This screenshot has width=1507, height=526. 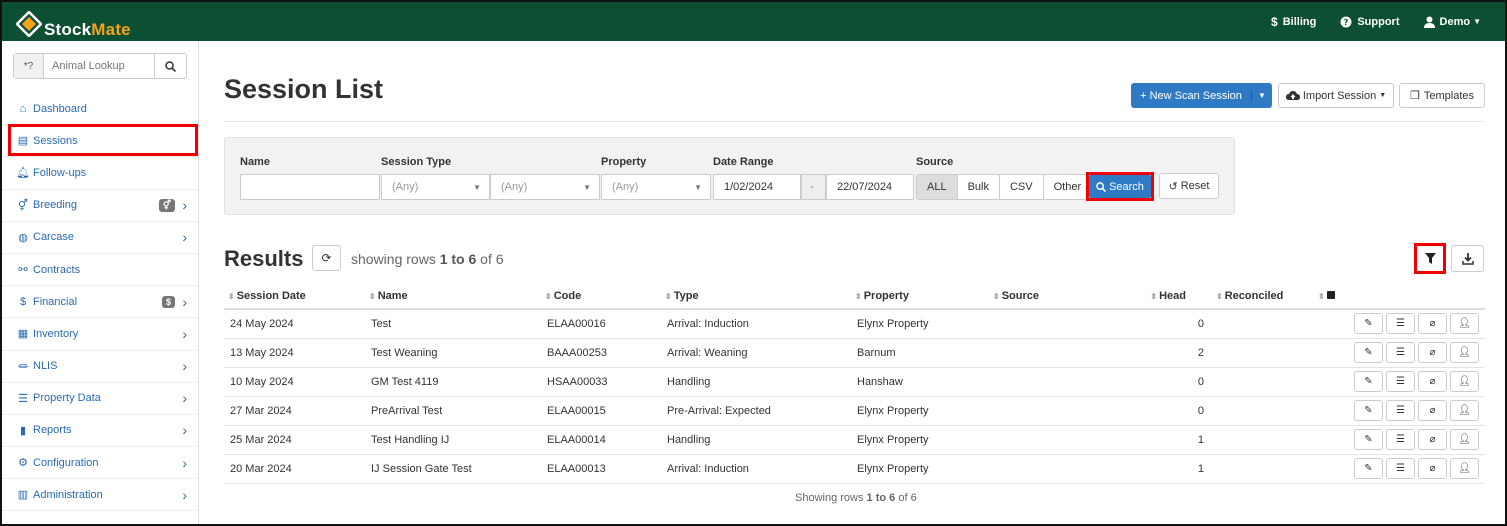 I want to click on cell-property: Barnum, so click(x=920, y=353).